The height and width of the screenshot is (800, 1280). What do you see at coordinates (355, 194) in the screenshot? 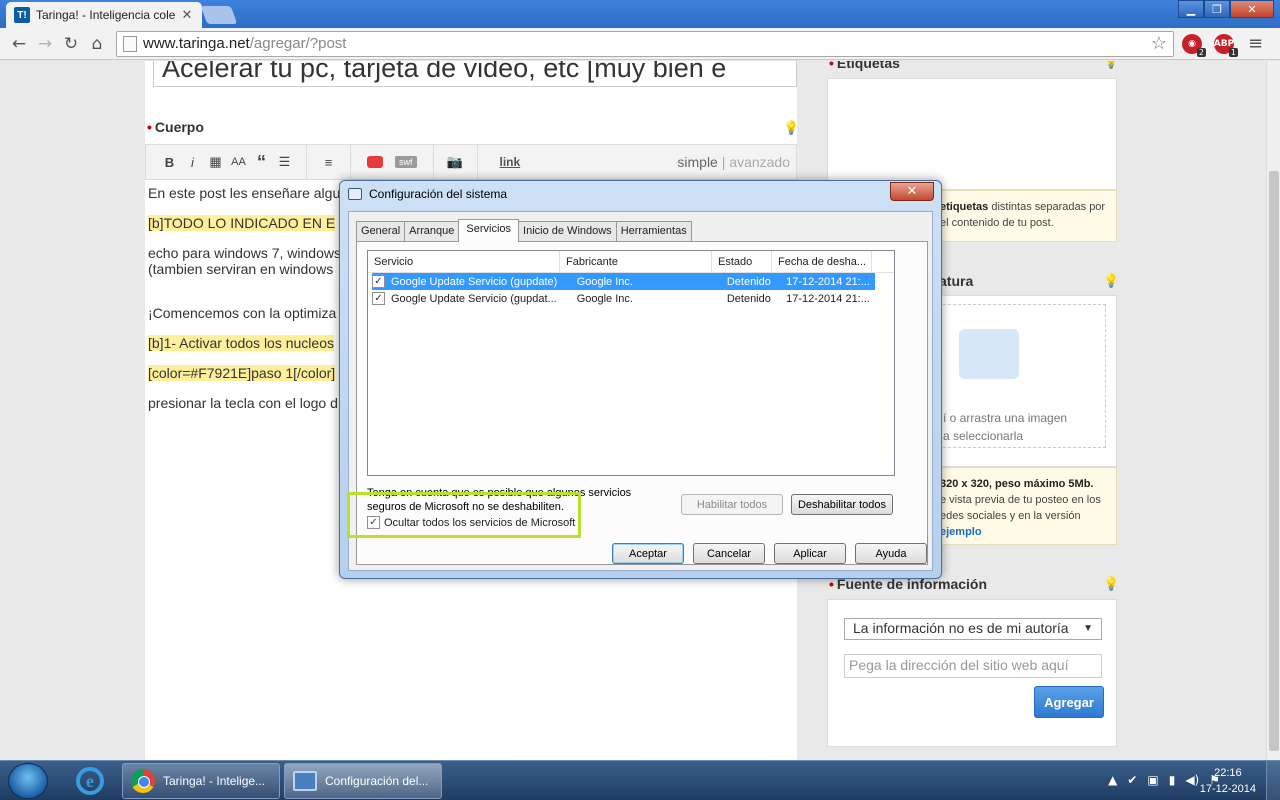
I see `msconfig-icon` at bounding box center [355, 194].